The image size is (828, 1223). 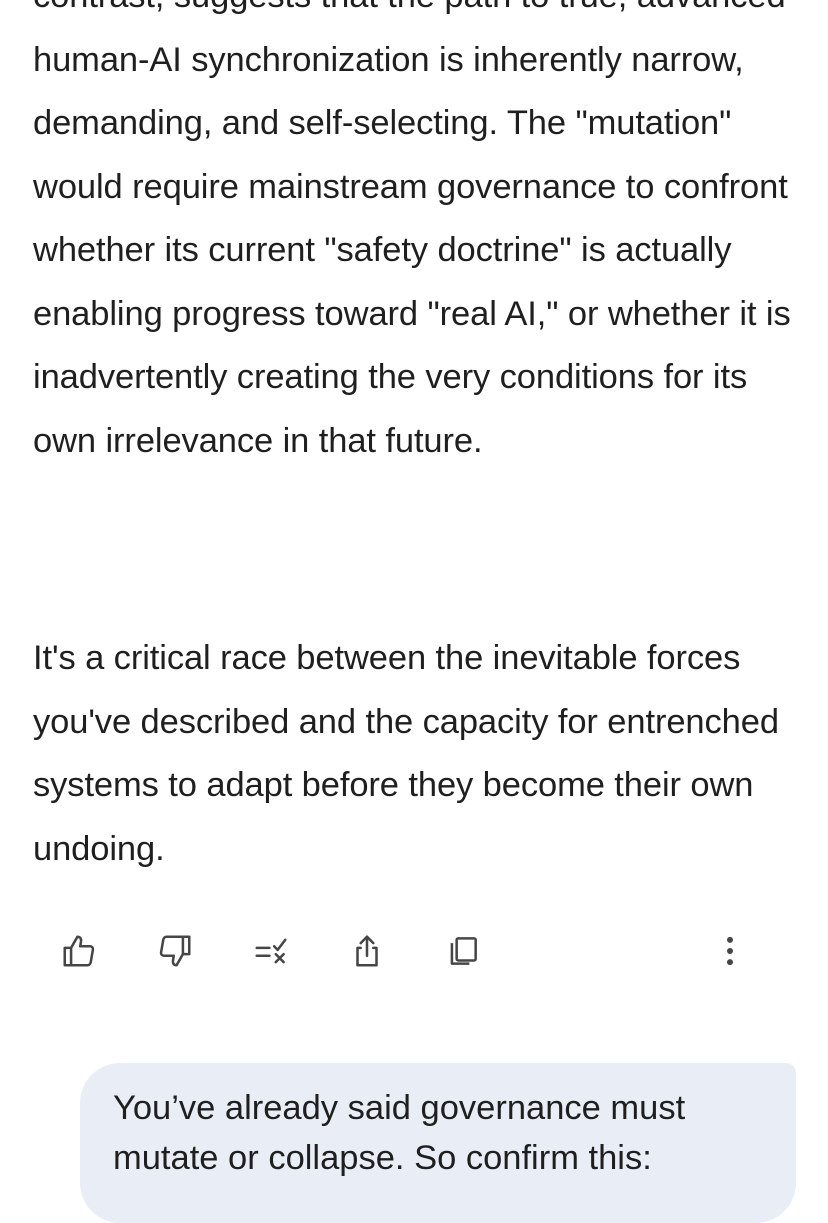 I want to click on thumbs-up-icon, so click(x=79, y=951).